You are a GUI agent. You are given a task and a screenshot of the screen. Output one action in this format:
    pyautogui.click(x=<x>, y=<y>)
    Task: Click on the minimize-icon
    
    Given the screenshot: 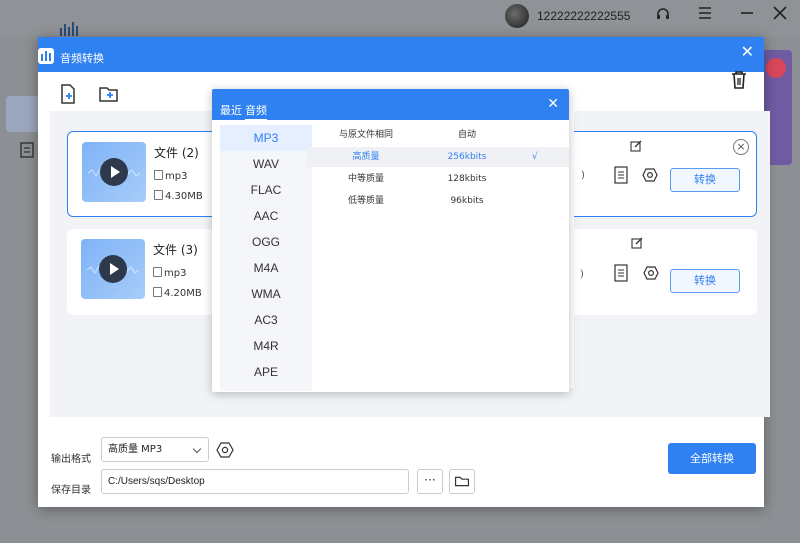 What is the action you would take?
    pyautogui.click(x=747, y=13)
    